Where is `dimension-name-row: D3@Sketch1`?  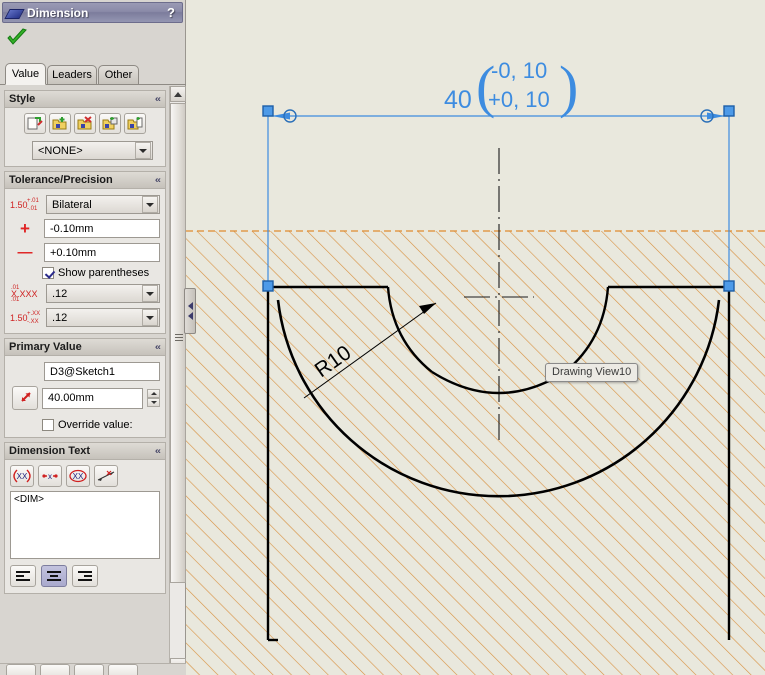 dimension-name-row: D3@Sketch1 is located at coordinates (85, 371).